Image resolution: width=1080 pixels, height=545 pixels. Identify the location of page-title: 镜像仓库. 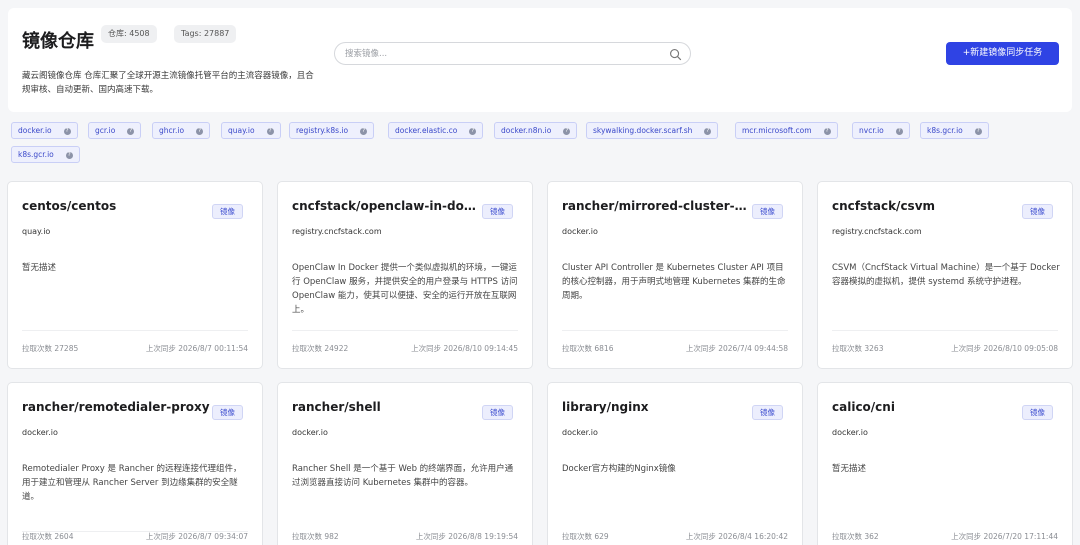
(58, 41).